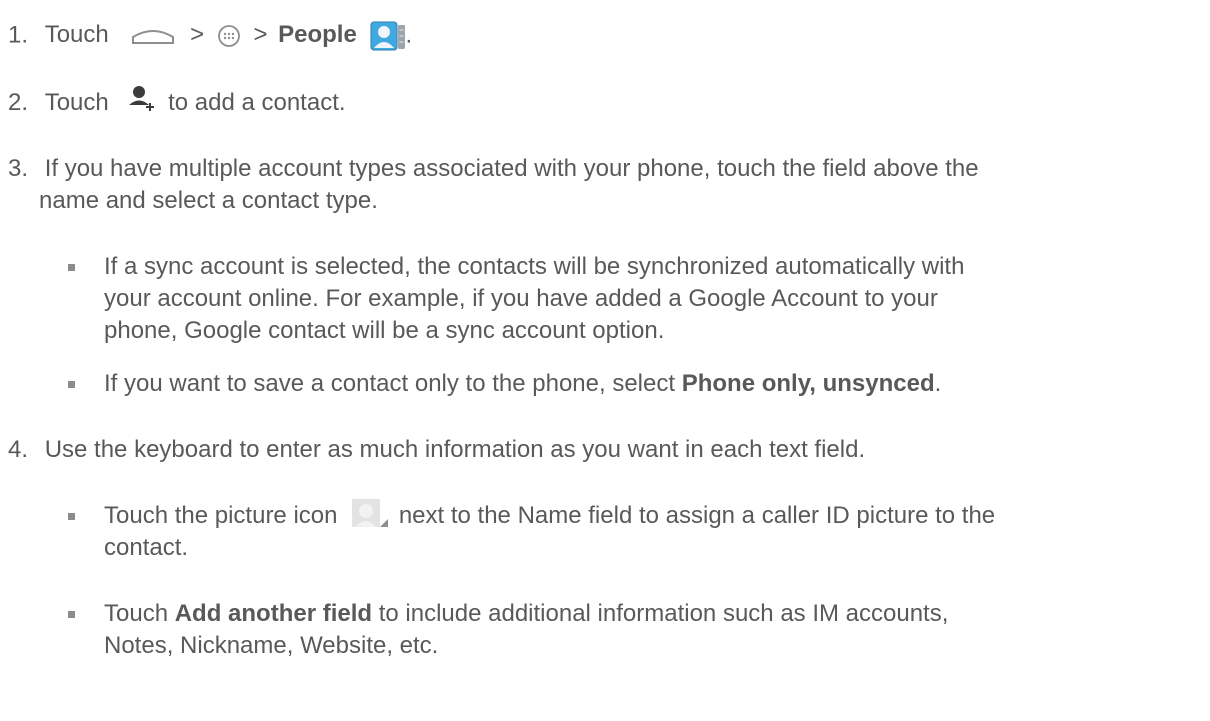 This screenshot has width=1210, height=721. Describe the element at coordinates (153, 36) in the screenshot. I see `home-icon` at that location.